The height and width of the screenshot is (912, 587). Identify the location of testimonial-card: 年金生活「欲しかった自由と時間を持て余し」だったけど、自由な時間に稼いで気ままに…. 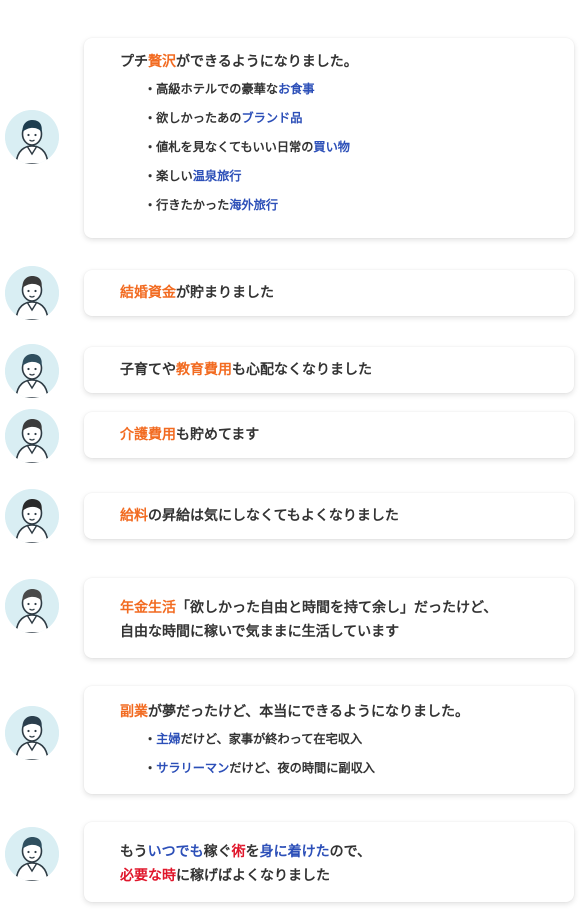
(329, 618).